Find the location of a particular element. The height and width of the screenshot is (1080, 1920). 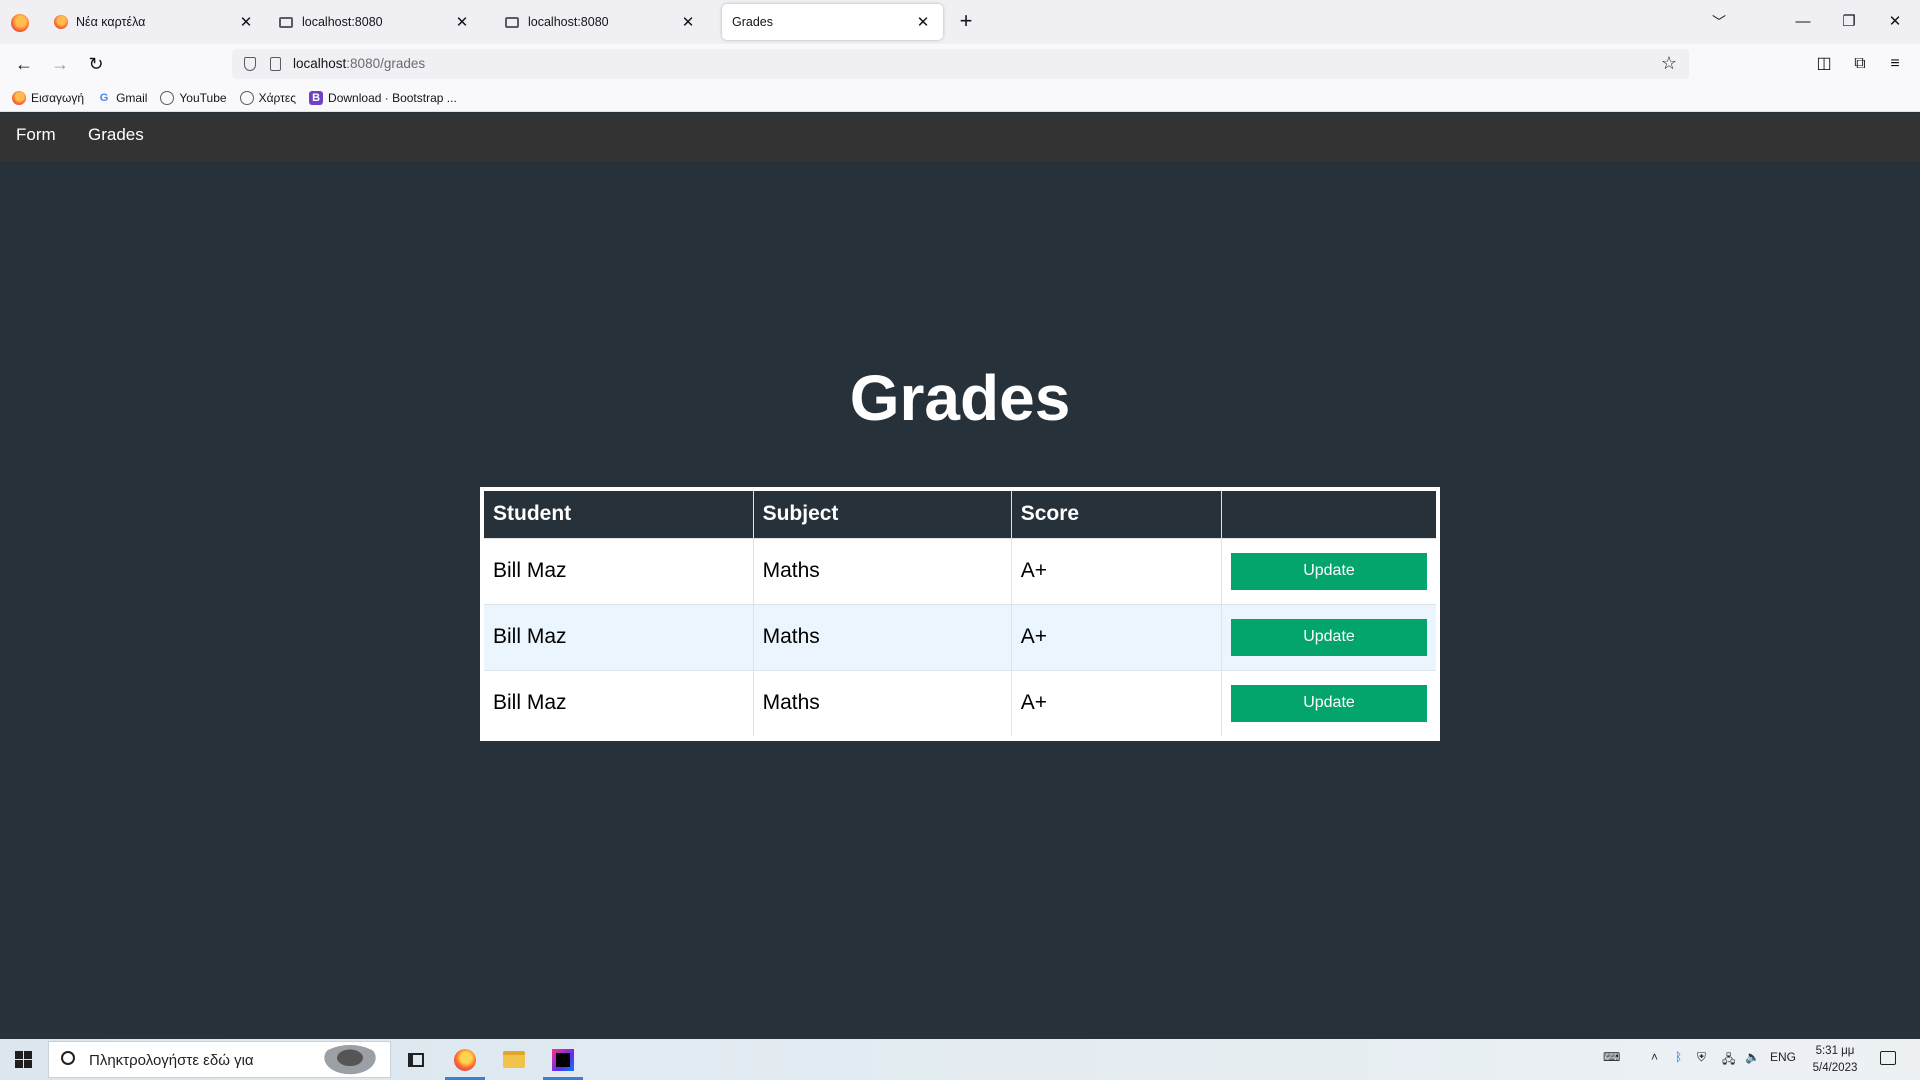

clock-date: 5/4/2023 is located at coordinates (1835, 1068).